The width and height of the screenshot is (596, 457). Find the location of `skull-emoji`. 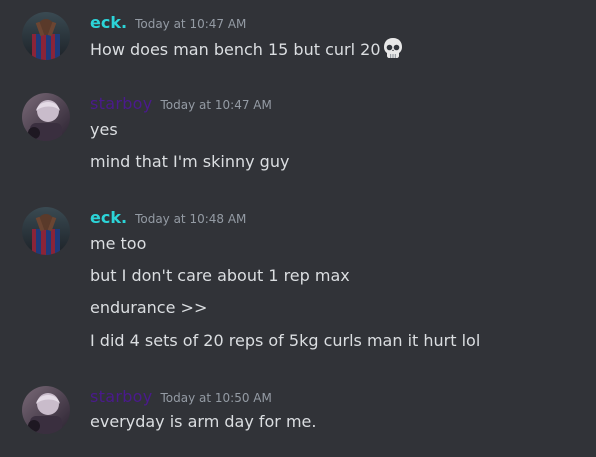

skull-emoji is located at coordinates (393, 51).